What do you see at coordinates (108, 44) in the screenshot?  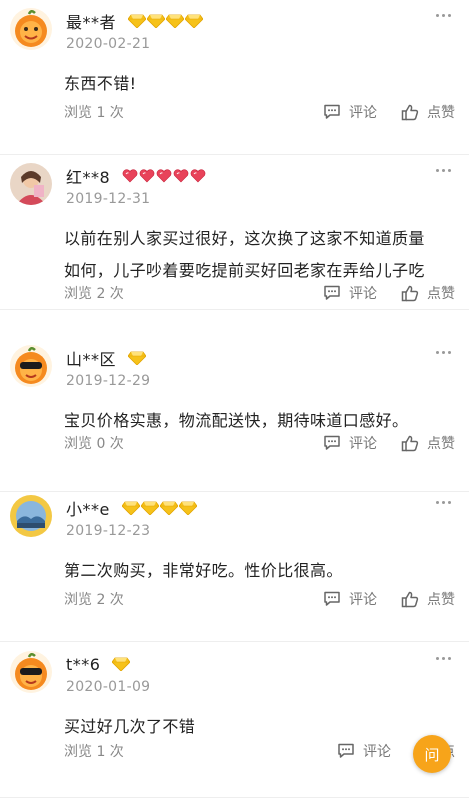 I see `review-date: 2020-02-21` at bounding box center [108, 44].